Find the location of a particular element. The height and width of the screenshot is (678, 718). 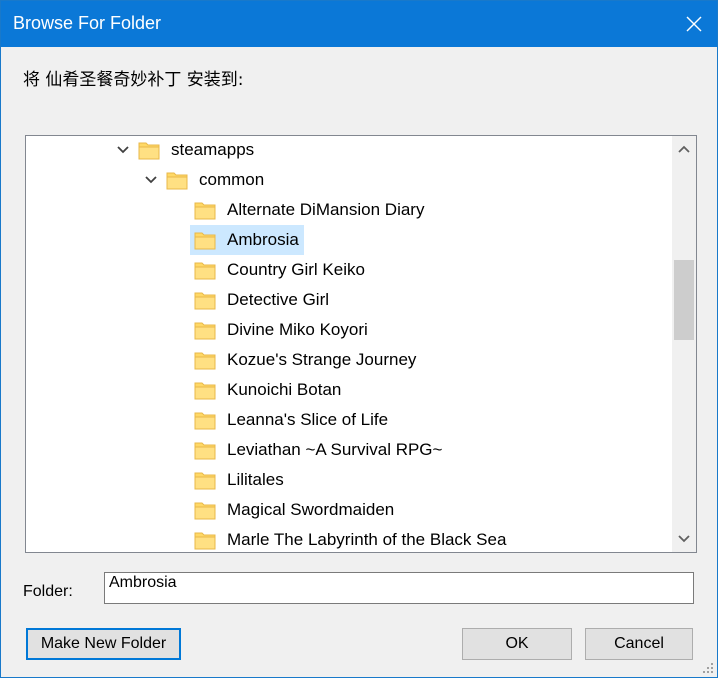

tree-item: steamapps is located at coordinates (185, 150).